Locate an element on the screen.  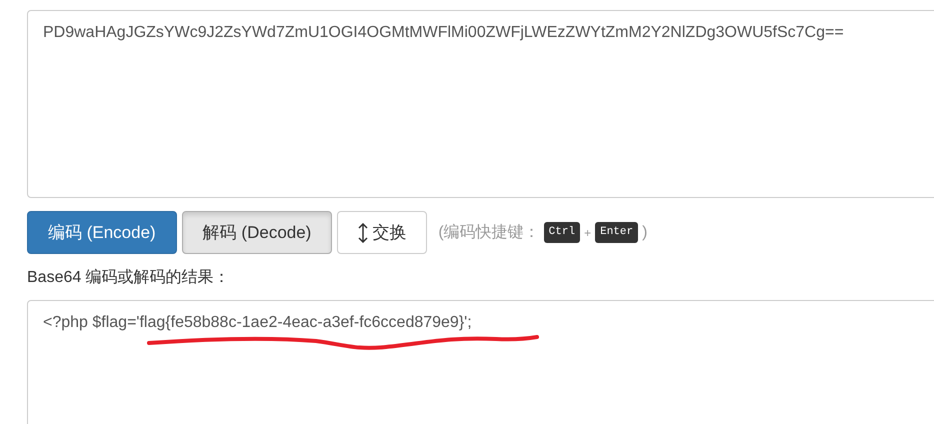
hint-text: ) is located at coordinates (645, 232).